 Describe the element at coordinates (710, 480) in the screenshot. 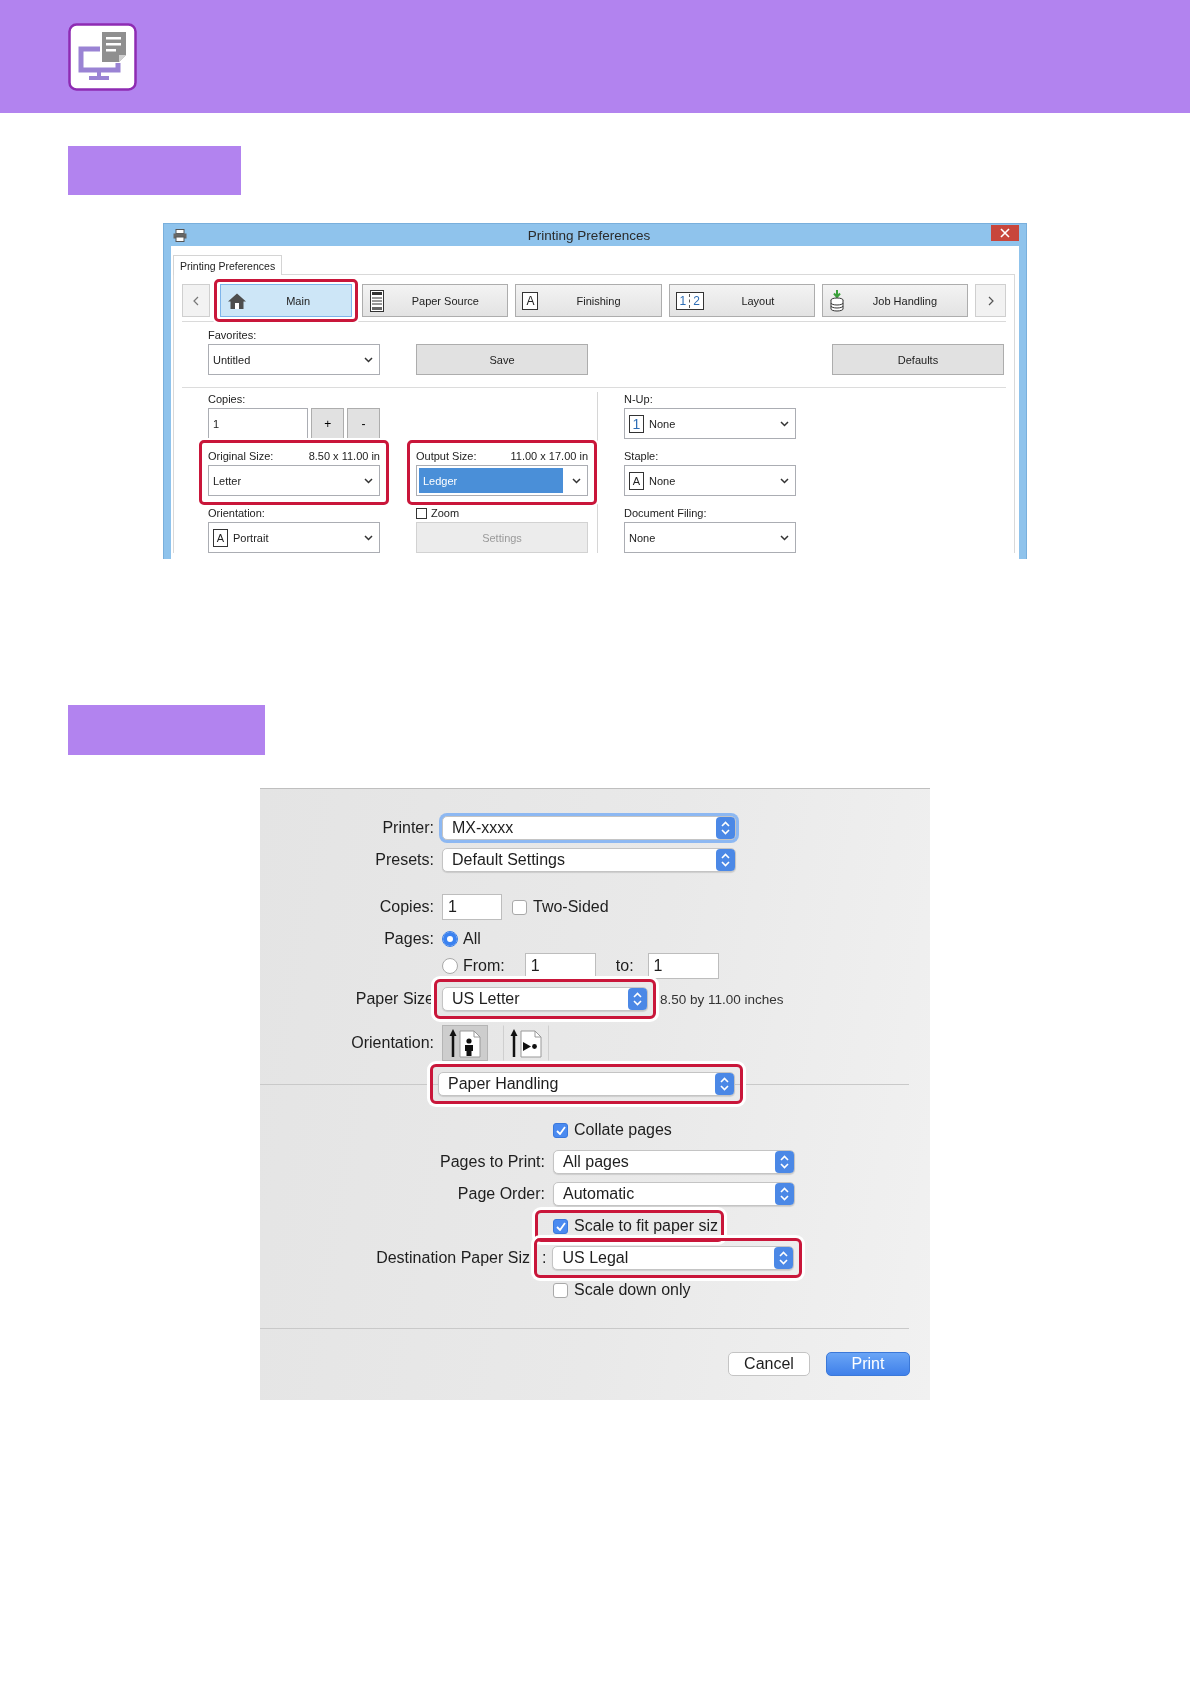

I see `dropdown: A None` at that location.